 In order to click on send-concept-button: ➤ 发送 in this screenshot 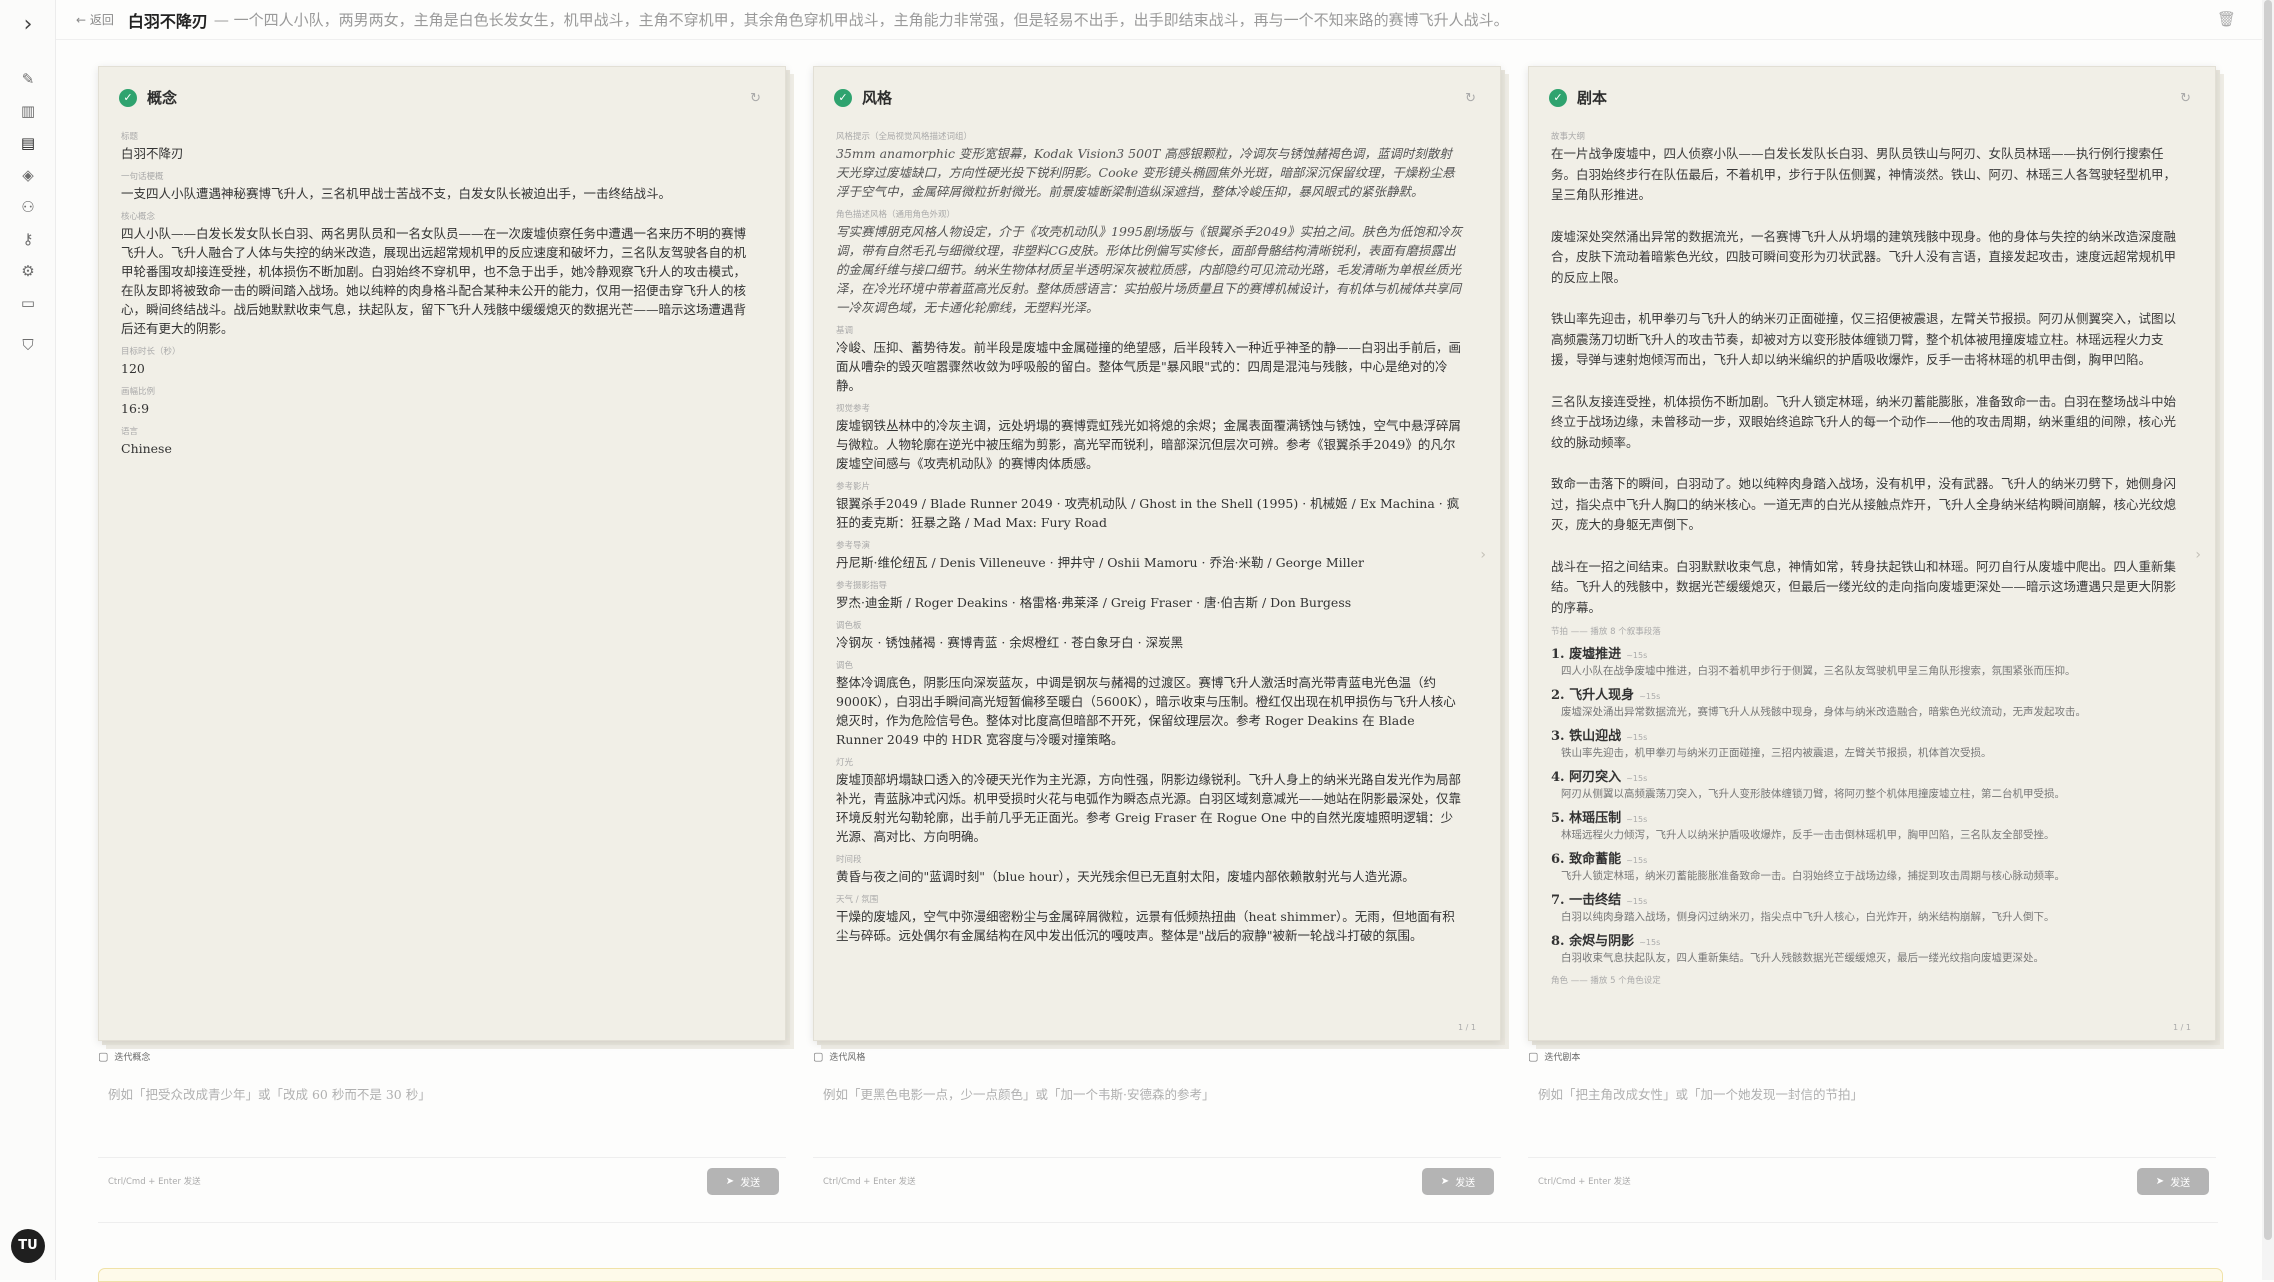, I will do `click(743, 1181)`.